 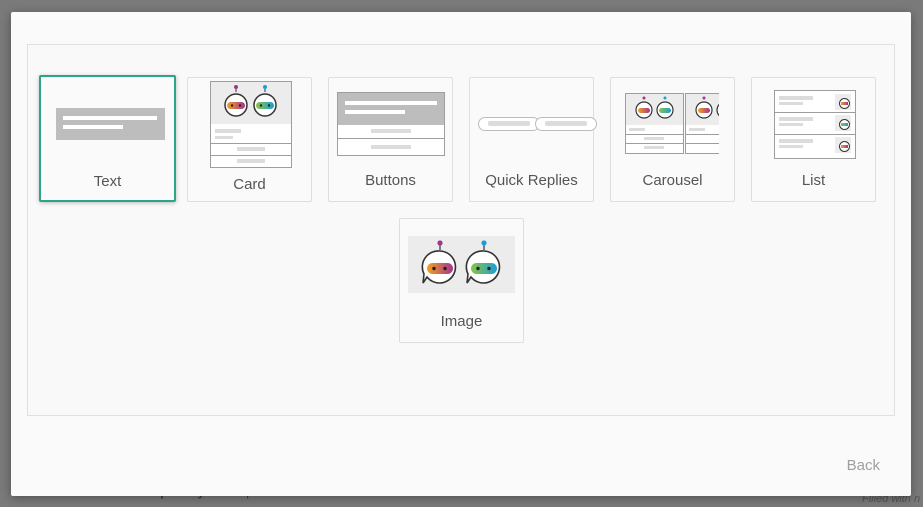 What do you see at coordinates (533, 139) in the screenshot?
I see `tile-quick-replies: Quick Replies` at bounding box center [533, 139].